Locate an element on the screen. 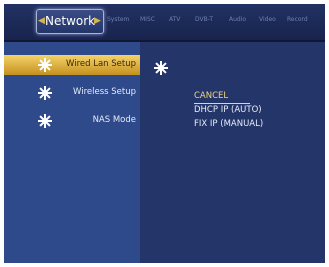  tab-misc: MISC is located at coordinates (147, 19).